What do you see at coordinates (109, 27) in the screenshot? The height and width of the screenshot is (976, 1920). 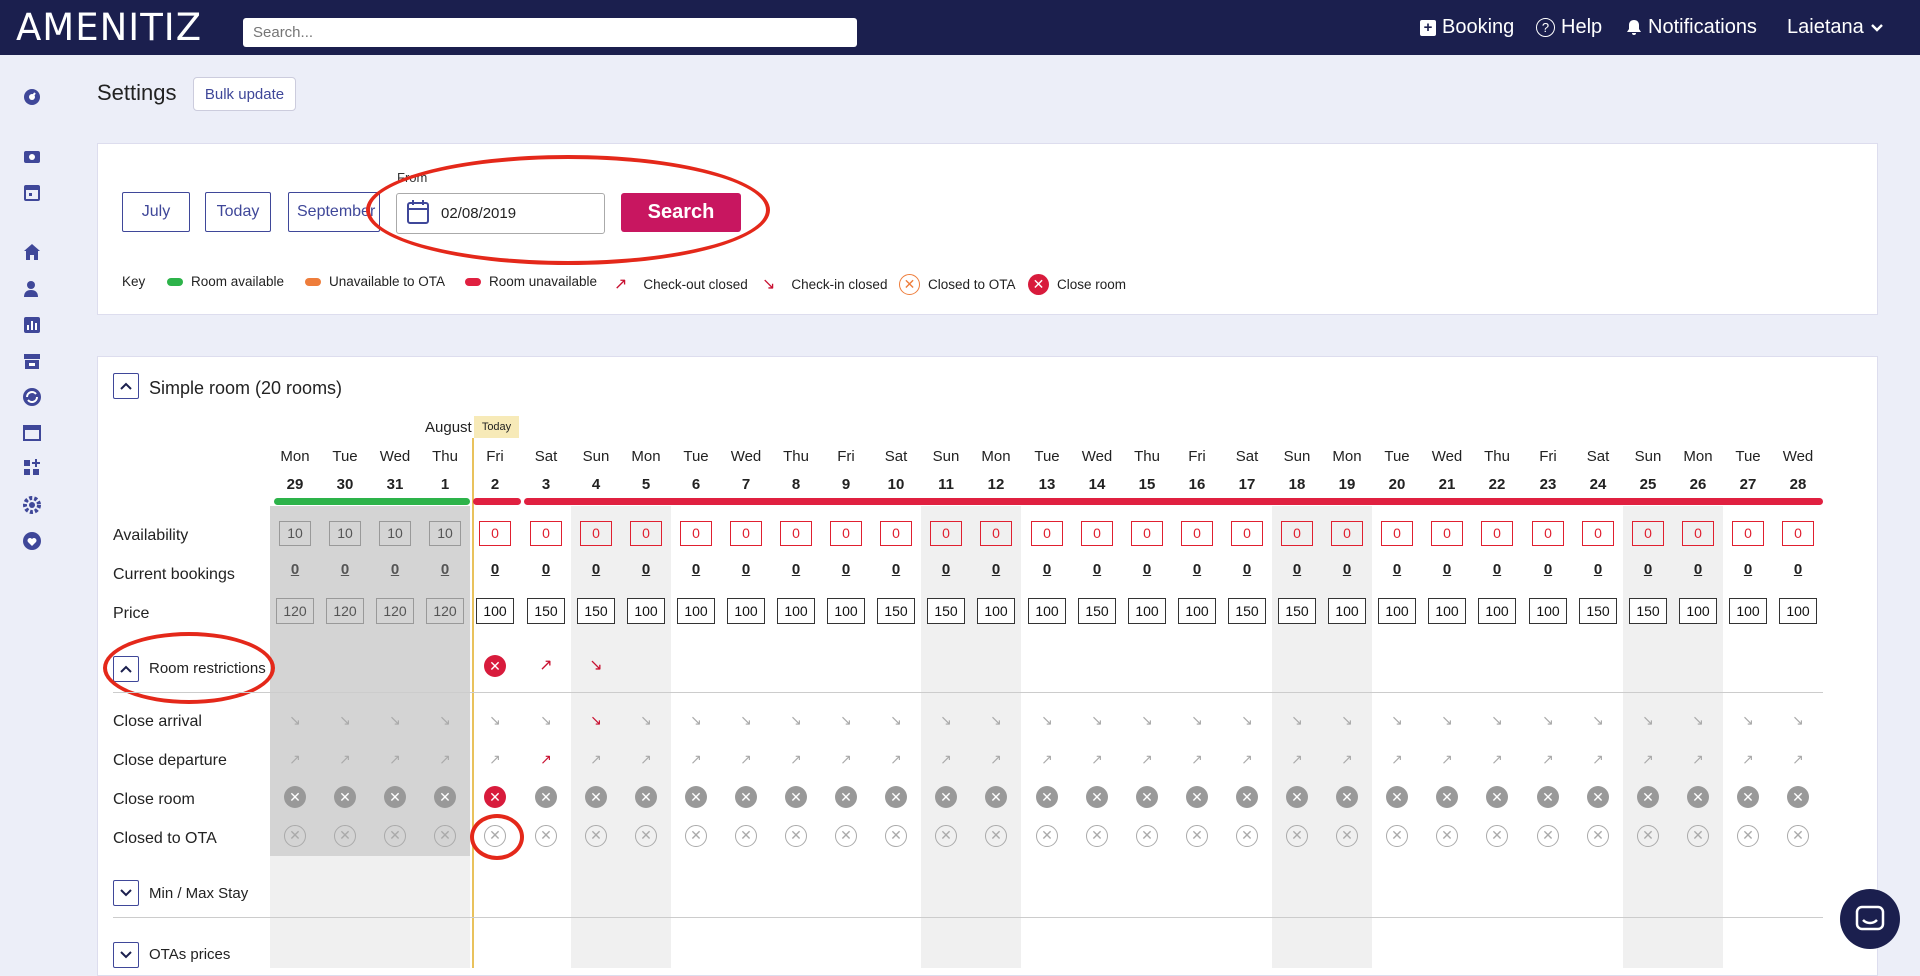 I see `app-logo: AMENITIZ` at bounding box center [109, 27].